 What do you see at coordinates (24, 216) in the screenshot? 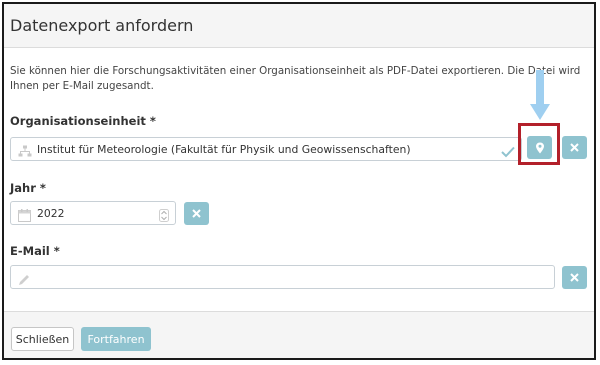
I see `calendar-icon` at bounding box center [24, 216].